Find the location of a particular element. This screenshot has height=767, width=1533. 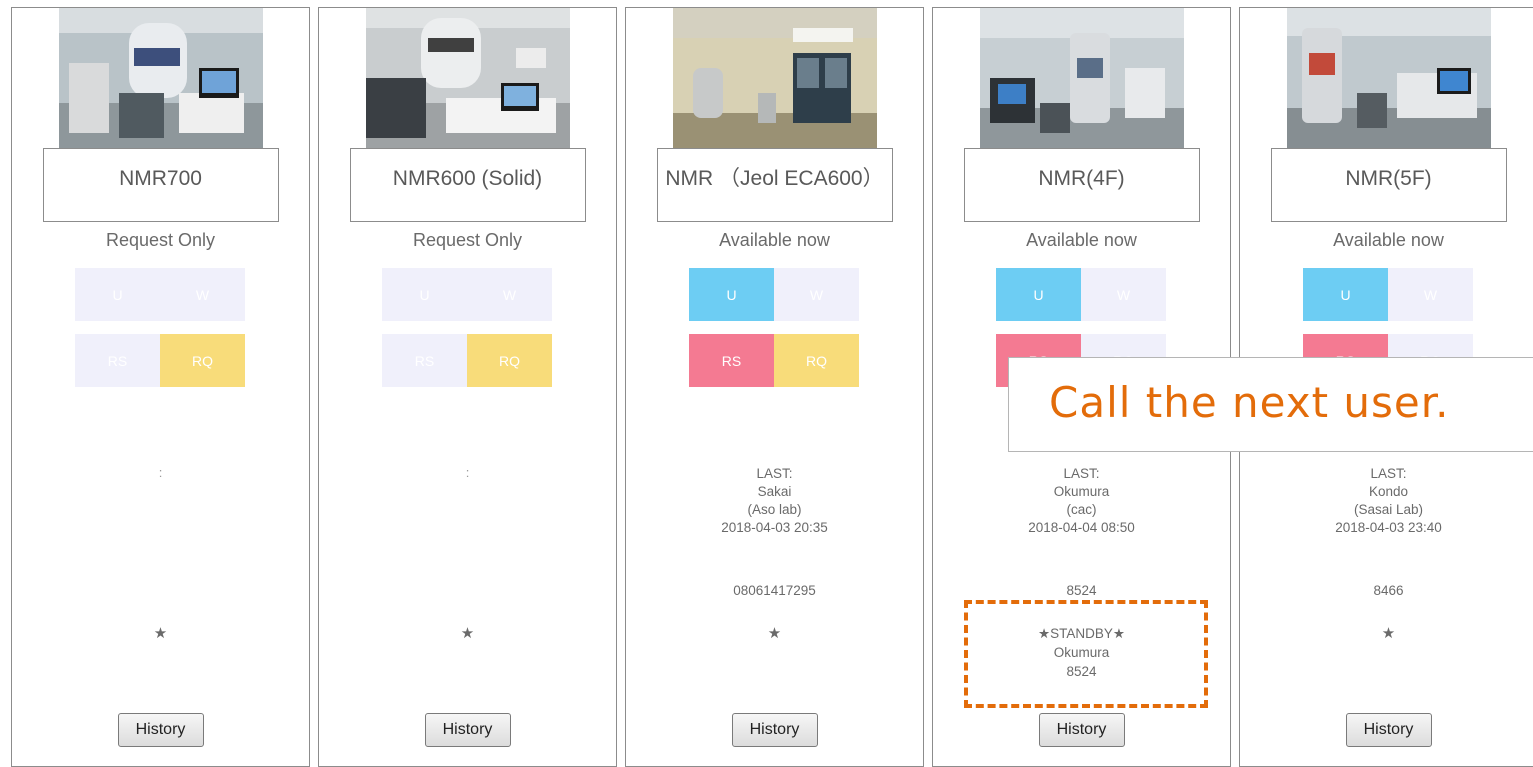

last-user-info: LAST: Kondo (Sasai Lab) 2018-04-03 23:40 is located at coordinates (1386, 501).